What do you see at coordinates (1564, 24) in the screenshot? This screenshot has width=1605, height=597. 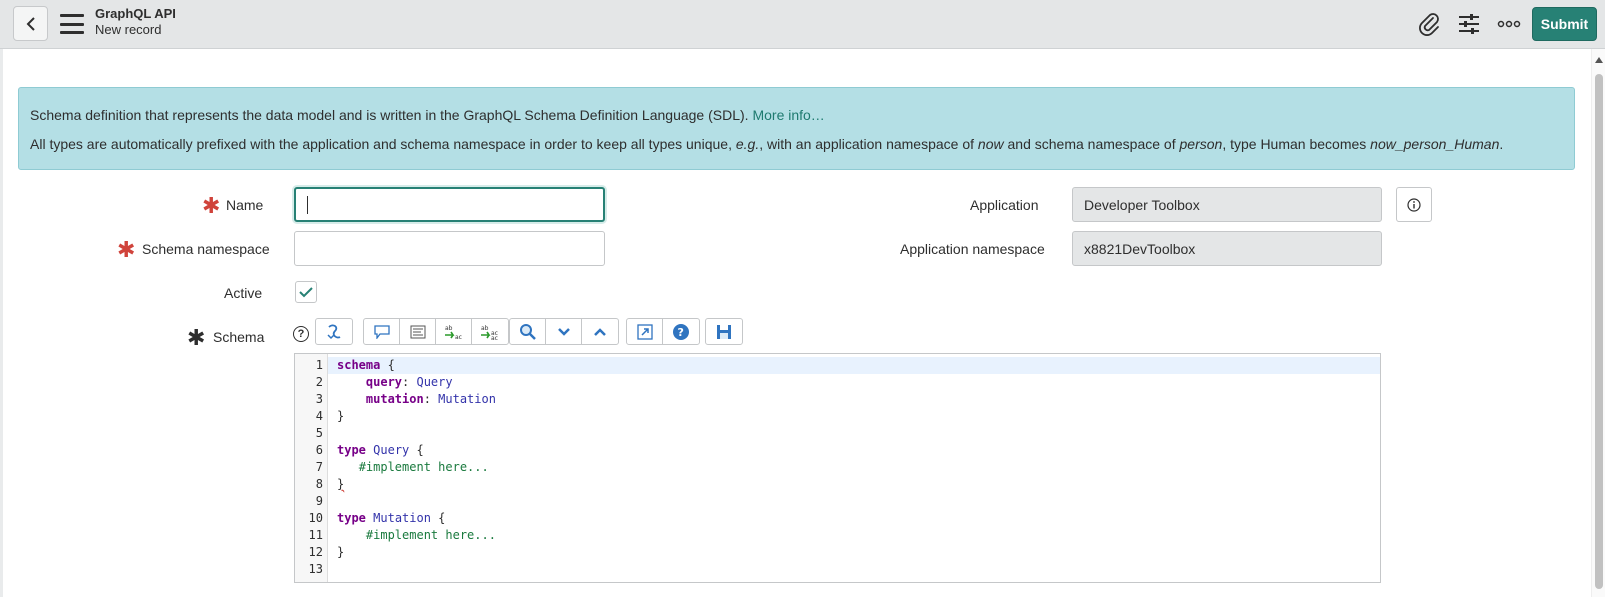 I see `submit-button: Submit` at bounding box center [1564, 24].